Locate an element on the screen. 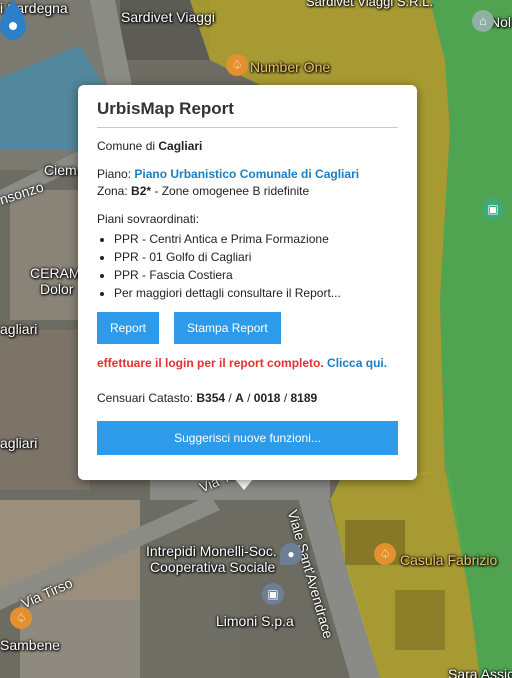 The height and width of the screenshot is (678, 512). map-label-sambene: Sambene is located at coordinates (30, 645).